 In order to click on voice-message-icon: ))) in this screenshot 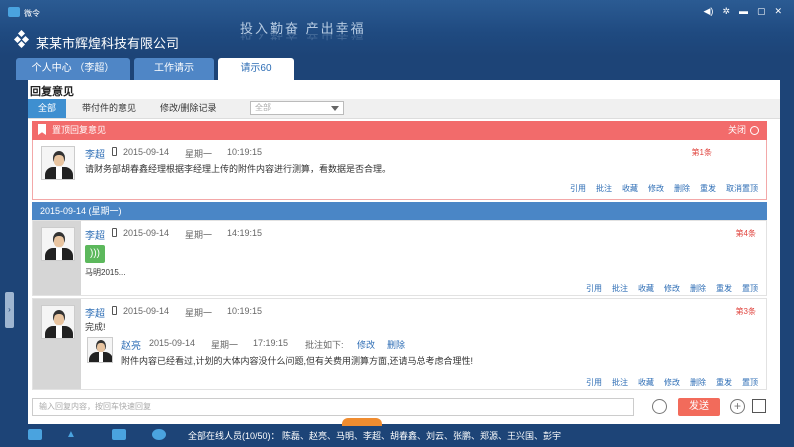, I will do `click(95, 254)`.